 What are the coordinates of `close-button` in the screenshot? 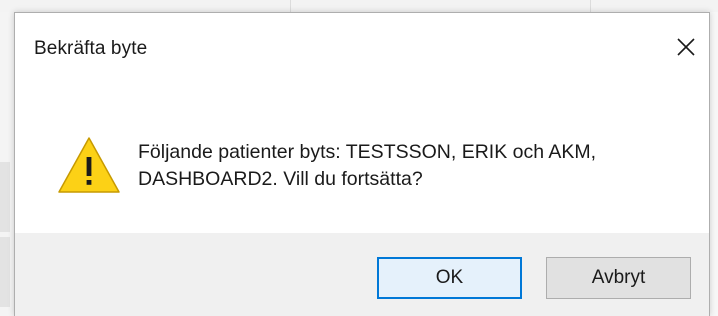 It's located at (686, 47).